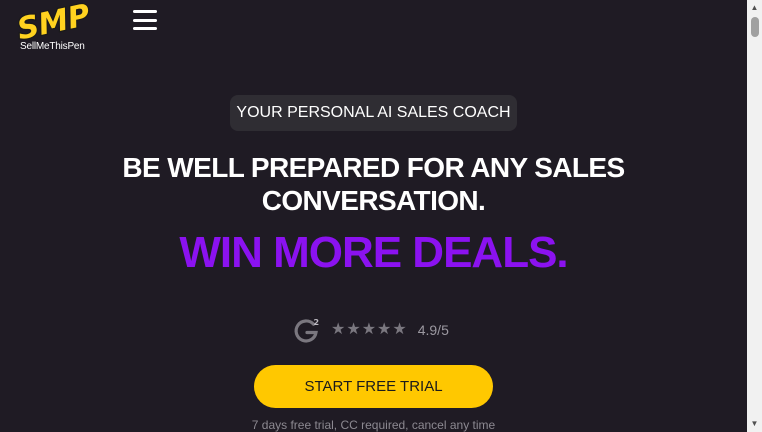  I want to click on logo-caption: SellMeThisPen, so click(52, 46).